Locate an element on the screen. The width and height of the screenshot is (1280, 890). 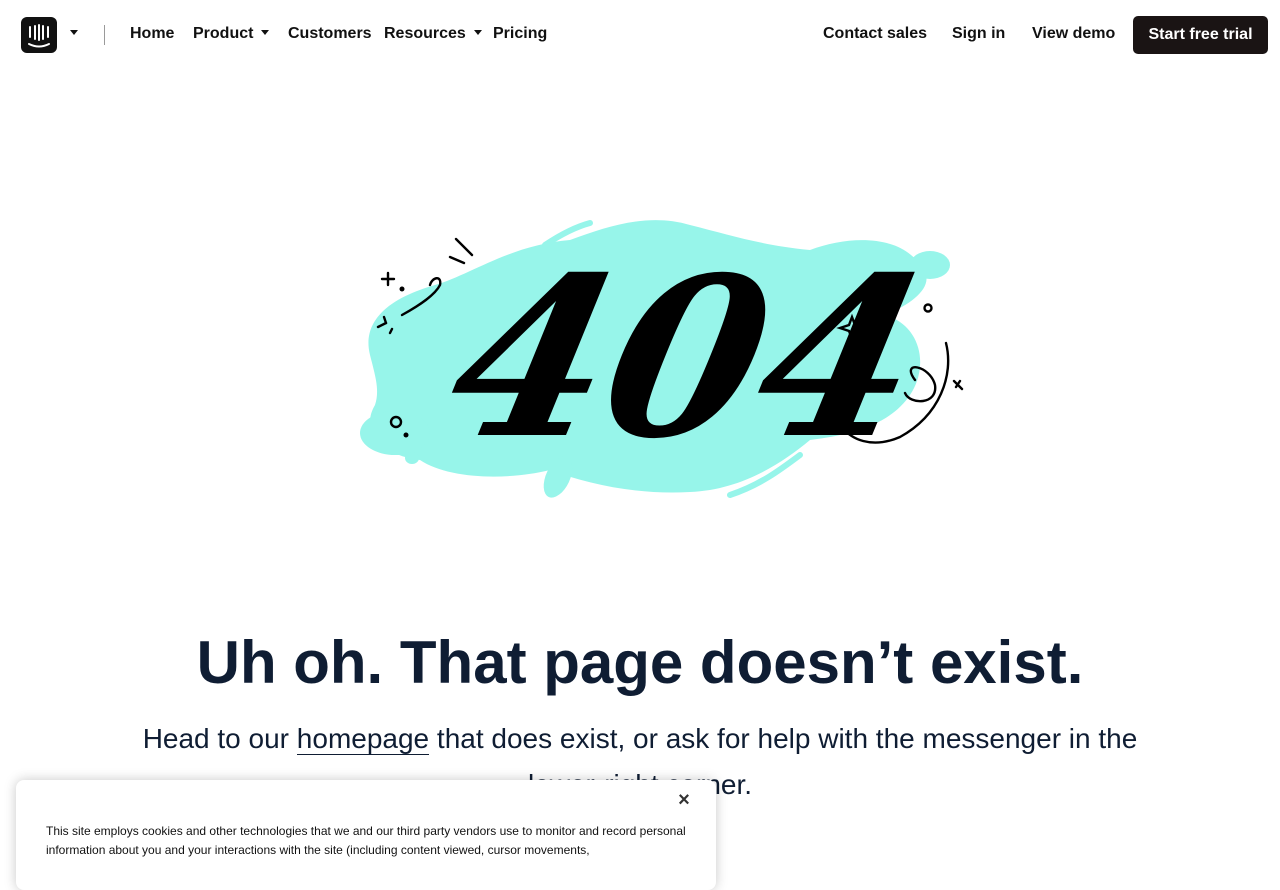
start-free-trial-label: Start free trial is located at coordinates (1200, 34).